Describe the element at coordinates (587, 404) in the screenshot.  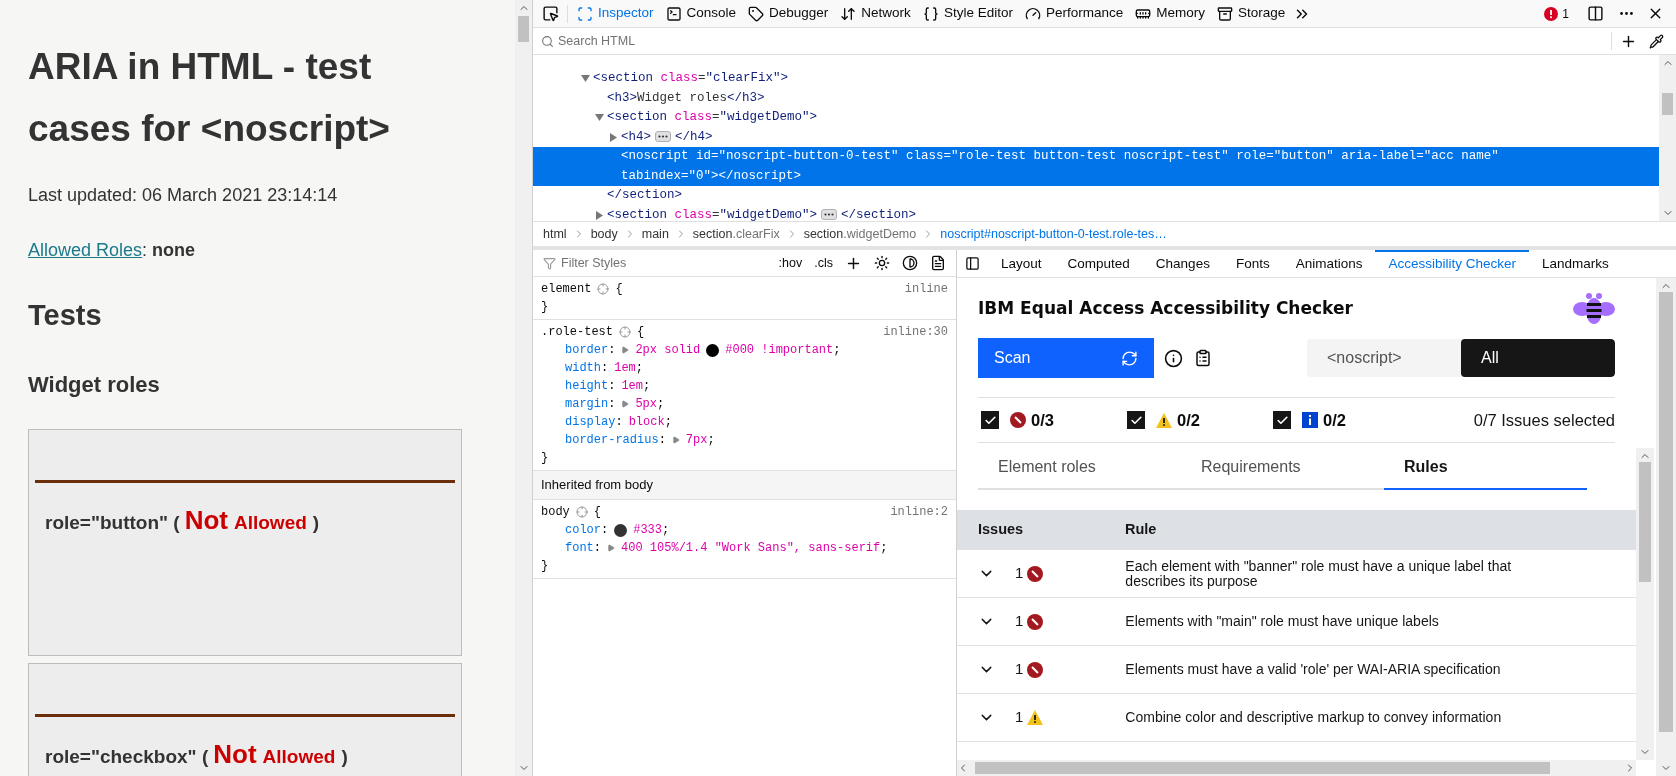
I see `property-name: margin` at that location.